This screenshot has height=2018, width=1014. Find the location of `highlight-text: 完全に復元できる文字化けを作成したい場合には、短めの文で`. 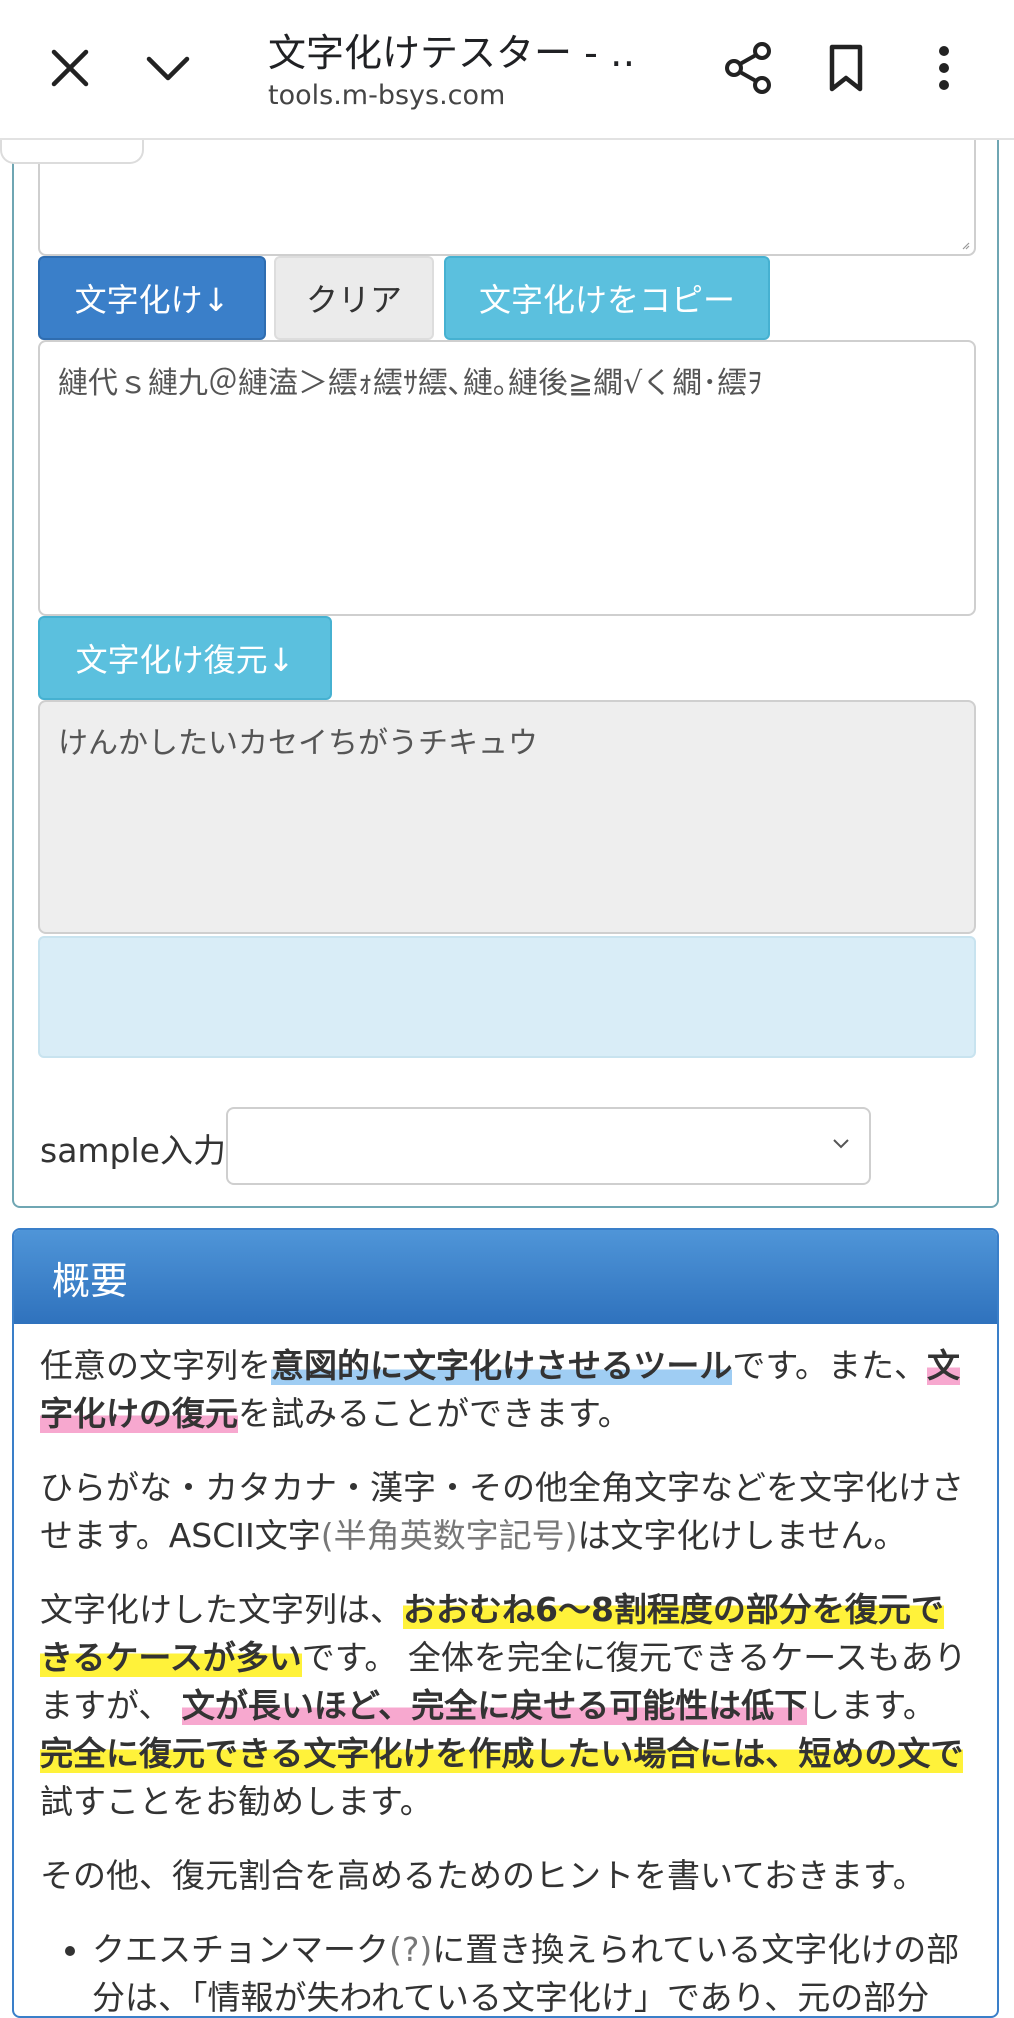

highlight-text: 完全に復元できる文字化けを作成したい場合には、短めの文で is located at coordinates (502, 1753).